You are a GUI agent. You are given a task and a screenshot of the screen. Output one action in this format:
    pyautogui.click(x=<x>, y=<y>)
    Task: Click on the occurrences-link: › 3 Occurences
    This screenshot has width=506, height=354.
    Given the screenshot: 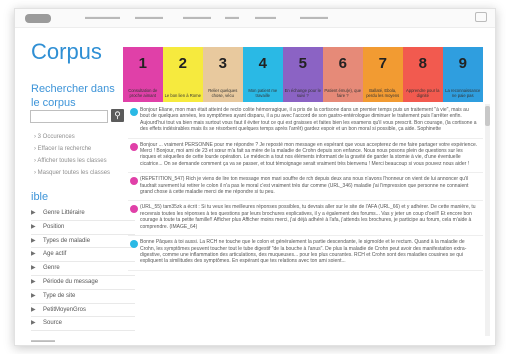 What is the action you would take?
    pyautogui.click(x=84, y=137)
    